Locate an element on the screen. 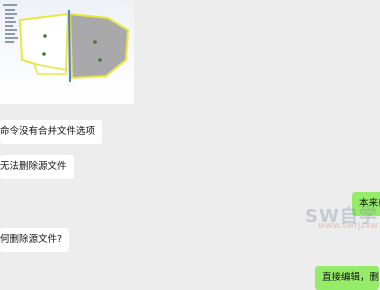 Image resolution: width=380 pixels, height=290 pixels. chat-bubble-received: 何删除源文件? is located at coordinates (35, 240).